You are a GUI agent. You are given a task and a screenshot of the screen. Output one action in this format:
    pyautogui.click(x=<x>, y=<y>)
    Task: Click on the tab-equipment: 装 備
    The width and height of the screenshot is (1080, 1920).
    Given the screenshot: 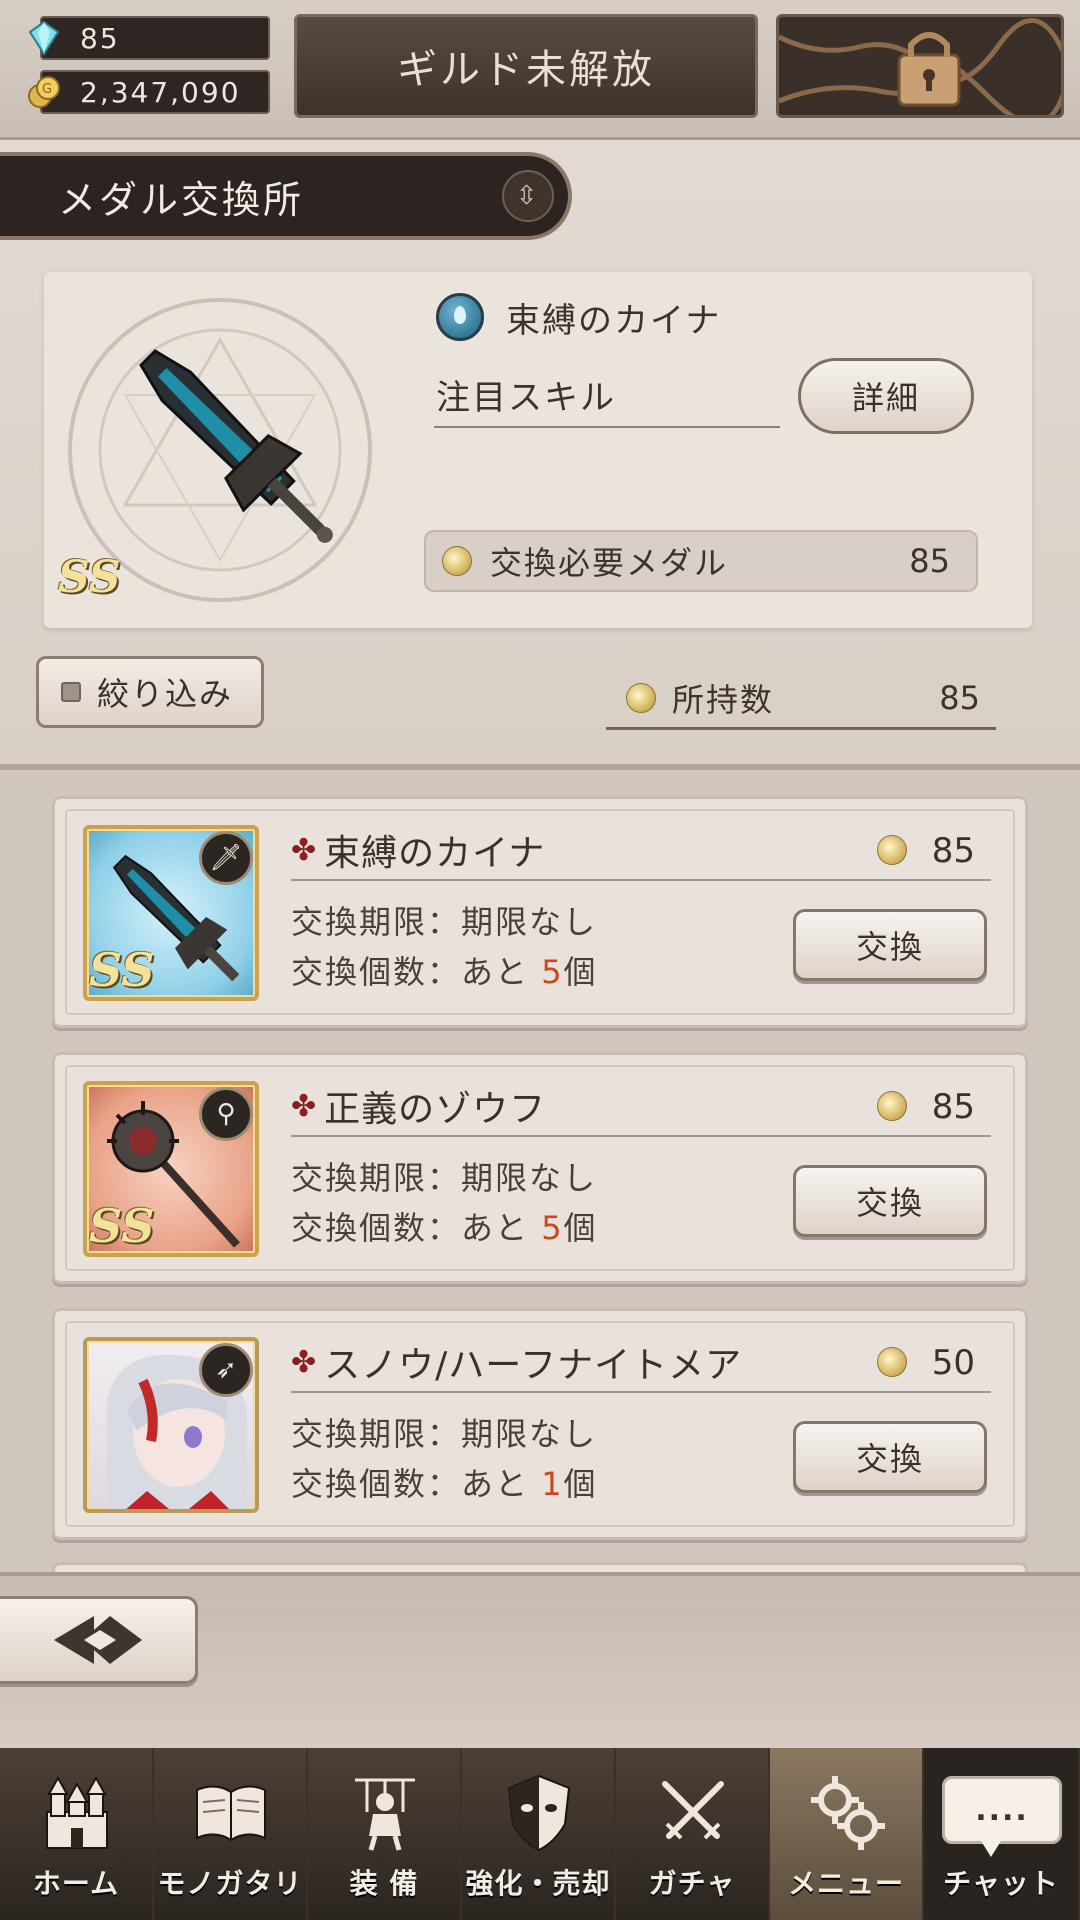 What is the action you would take?
    pyautogui.click(x=385, y=1834)
    